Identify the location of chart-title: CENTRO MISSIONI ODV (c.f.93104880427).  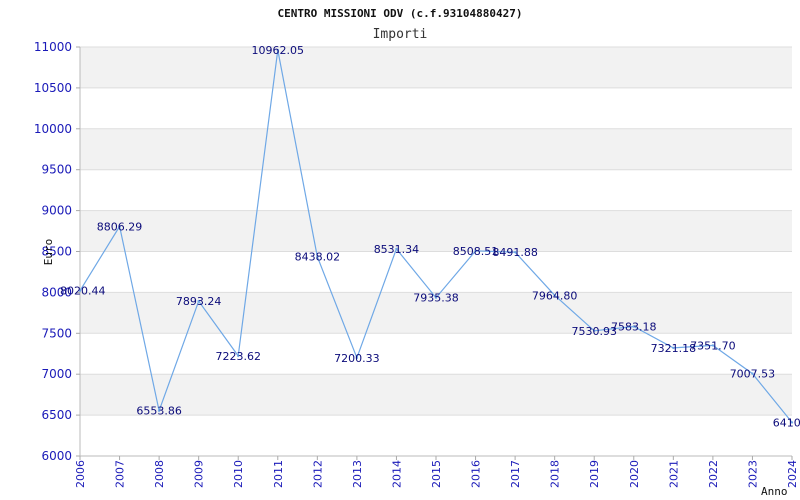
(399, 13).